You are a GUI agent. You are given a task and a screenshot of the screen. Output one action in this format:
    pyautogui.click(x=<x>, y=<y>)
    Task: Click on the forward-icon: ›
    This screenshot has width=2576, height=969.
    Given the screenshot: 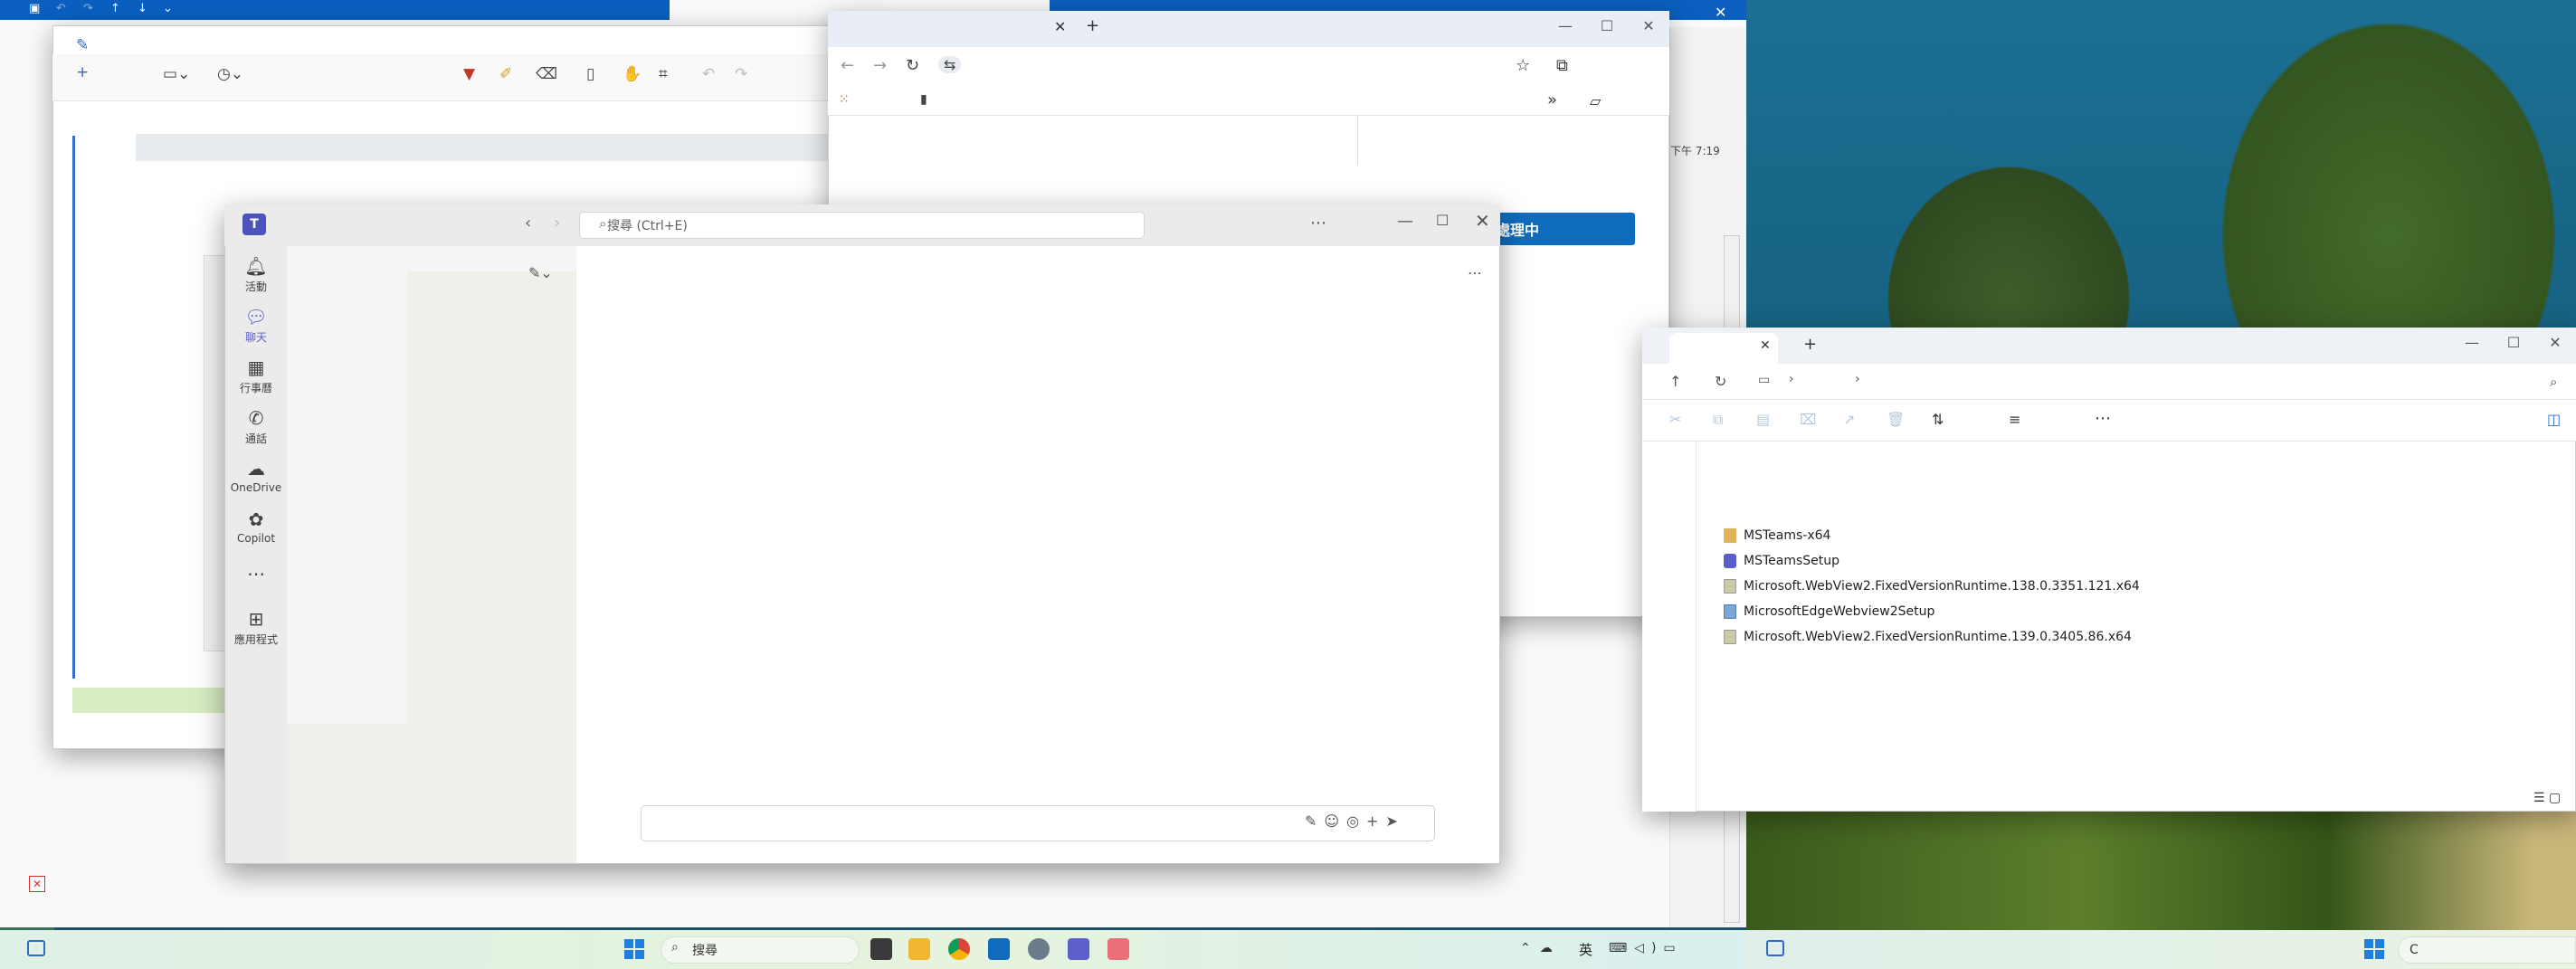 What is the action you would take?
    pyautogui.click(x=557, y=224)
    